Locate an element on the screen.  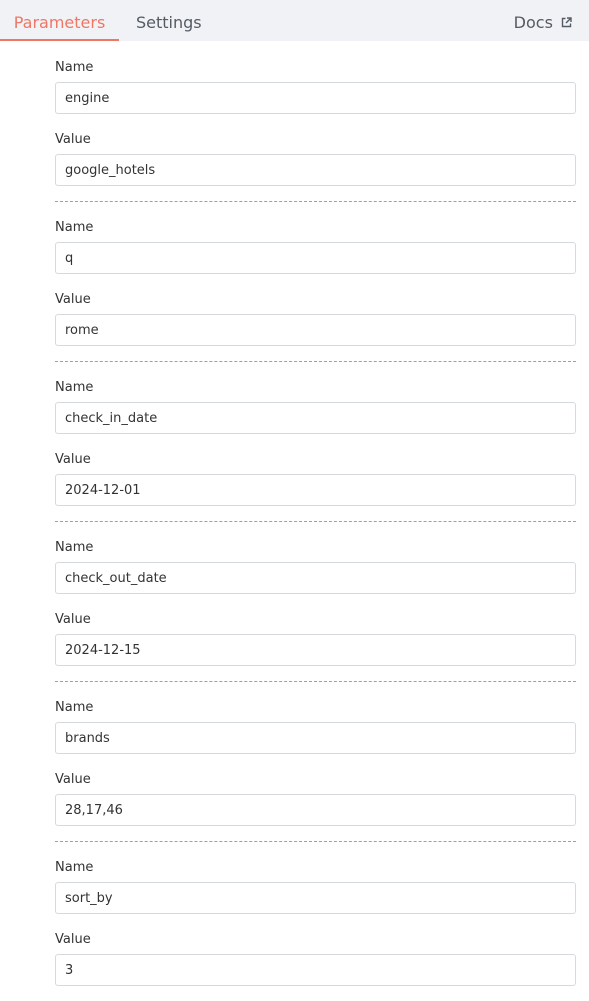
docs-link: Docs is located at coordinates (543, 20).